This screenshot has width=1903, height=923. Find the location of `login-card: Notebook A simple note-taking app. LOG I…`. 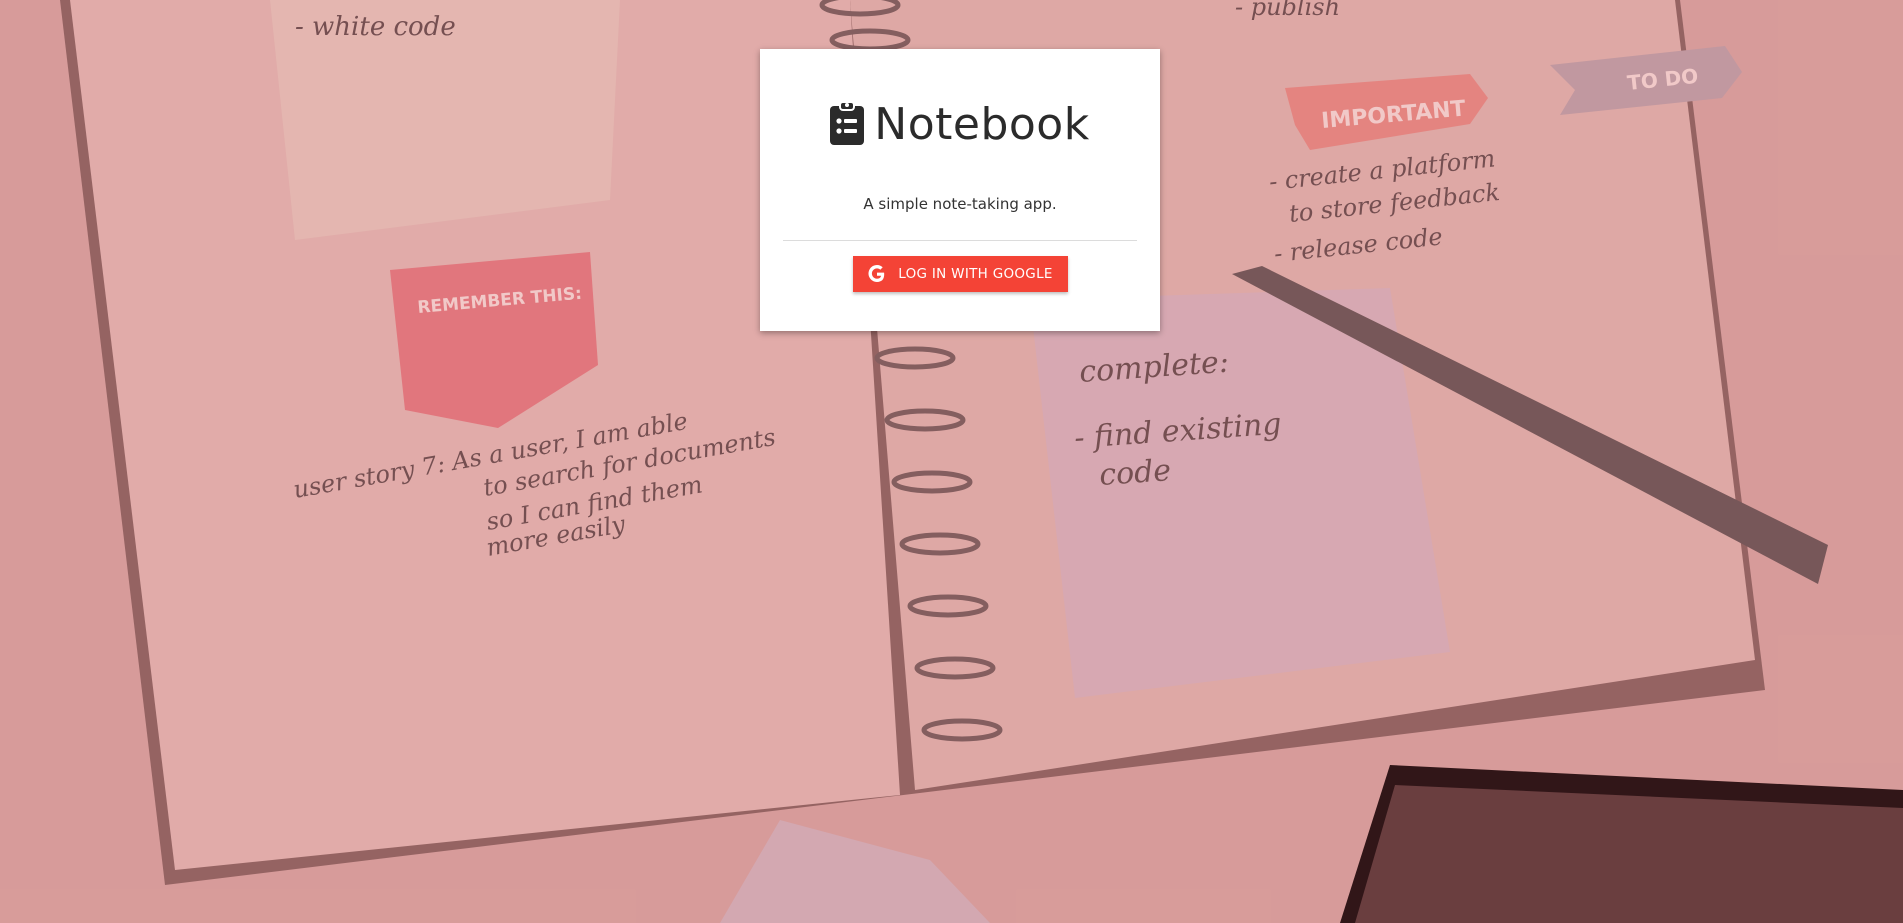

login-card: Notebook A simple note-taking app. LOG I… is located at coordinates (960, 190).